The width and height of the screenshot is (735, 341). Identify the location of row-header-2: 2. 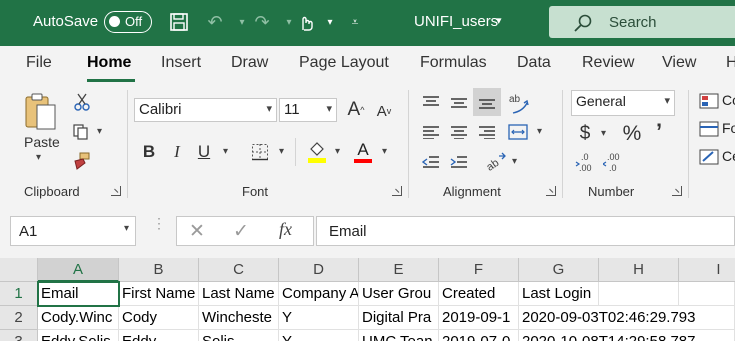
(19, 318).